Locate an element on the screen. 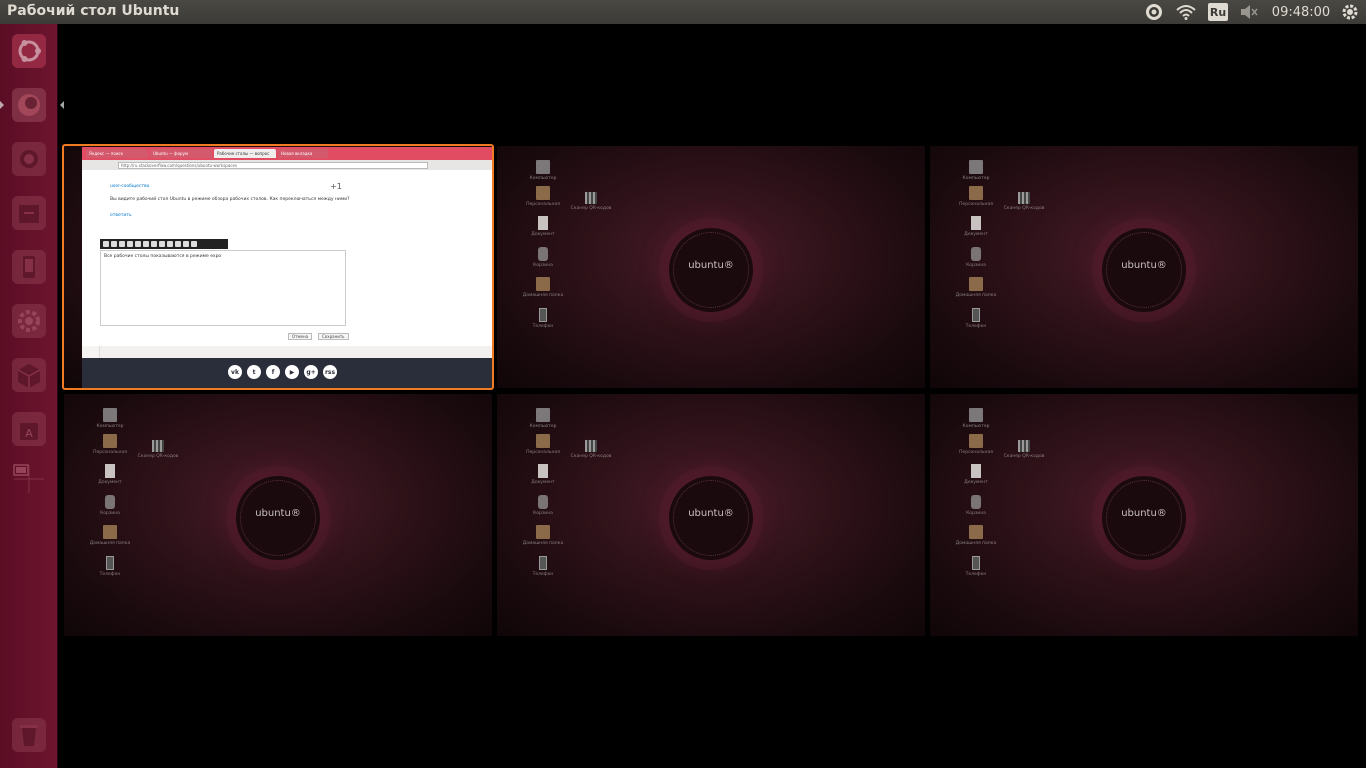 Image resolution: width=1366 pixels, height=768 pixels. desktop-icon-label: Персональная is located at coordinates (976, 204).